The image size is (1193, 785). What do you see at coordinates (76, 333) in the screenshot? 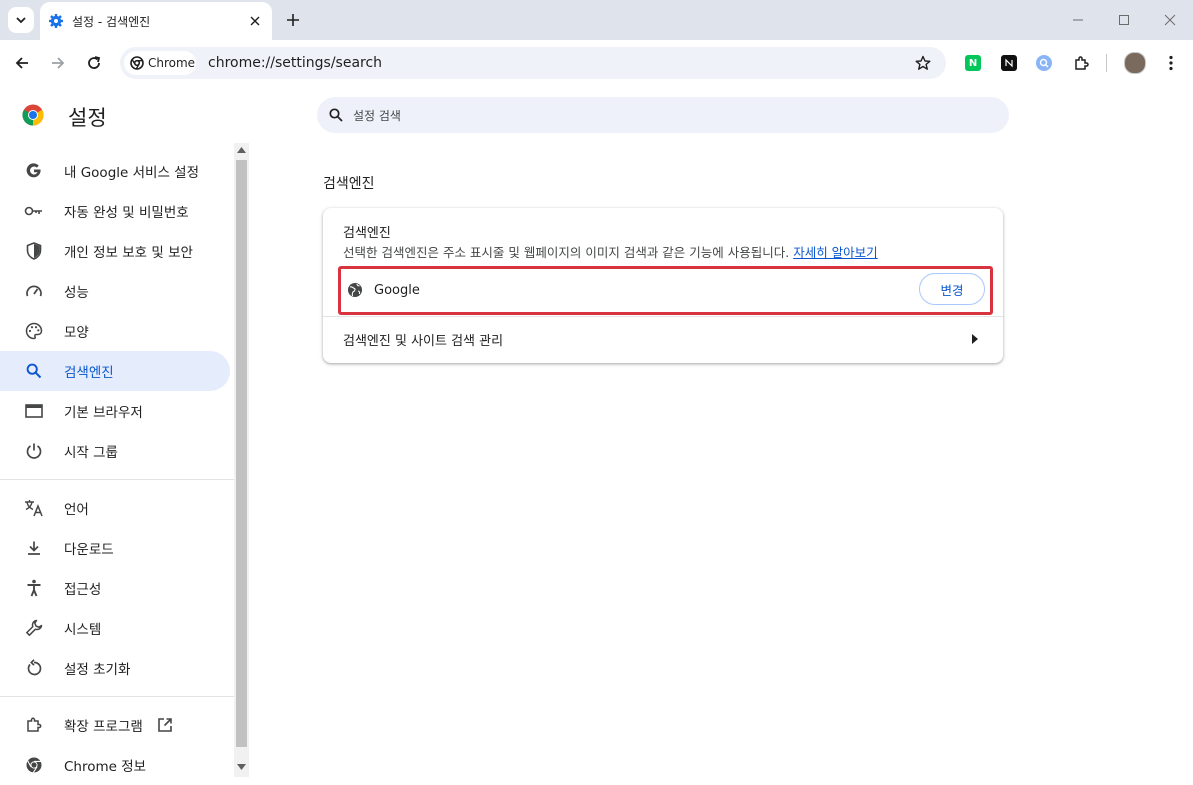
I see `sidebar-item-label: 모양` at bounding box center [76, 333].